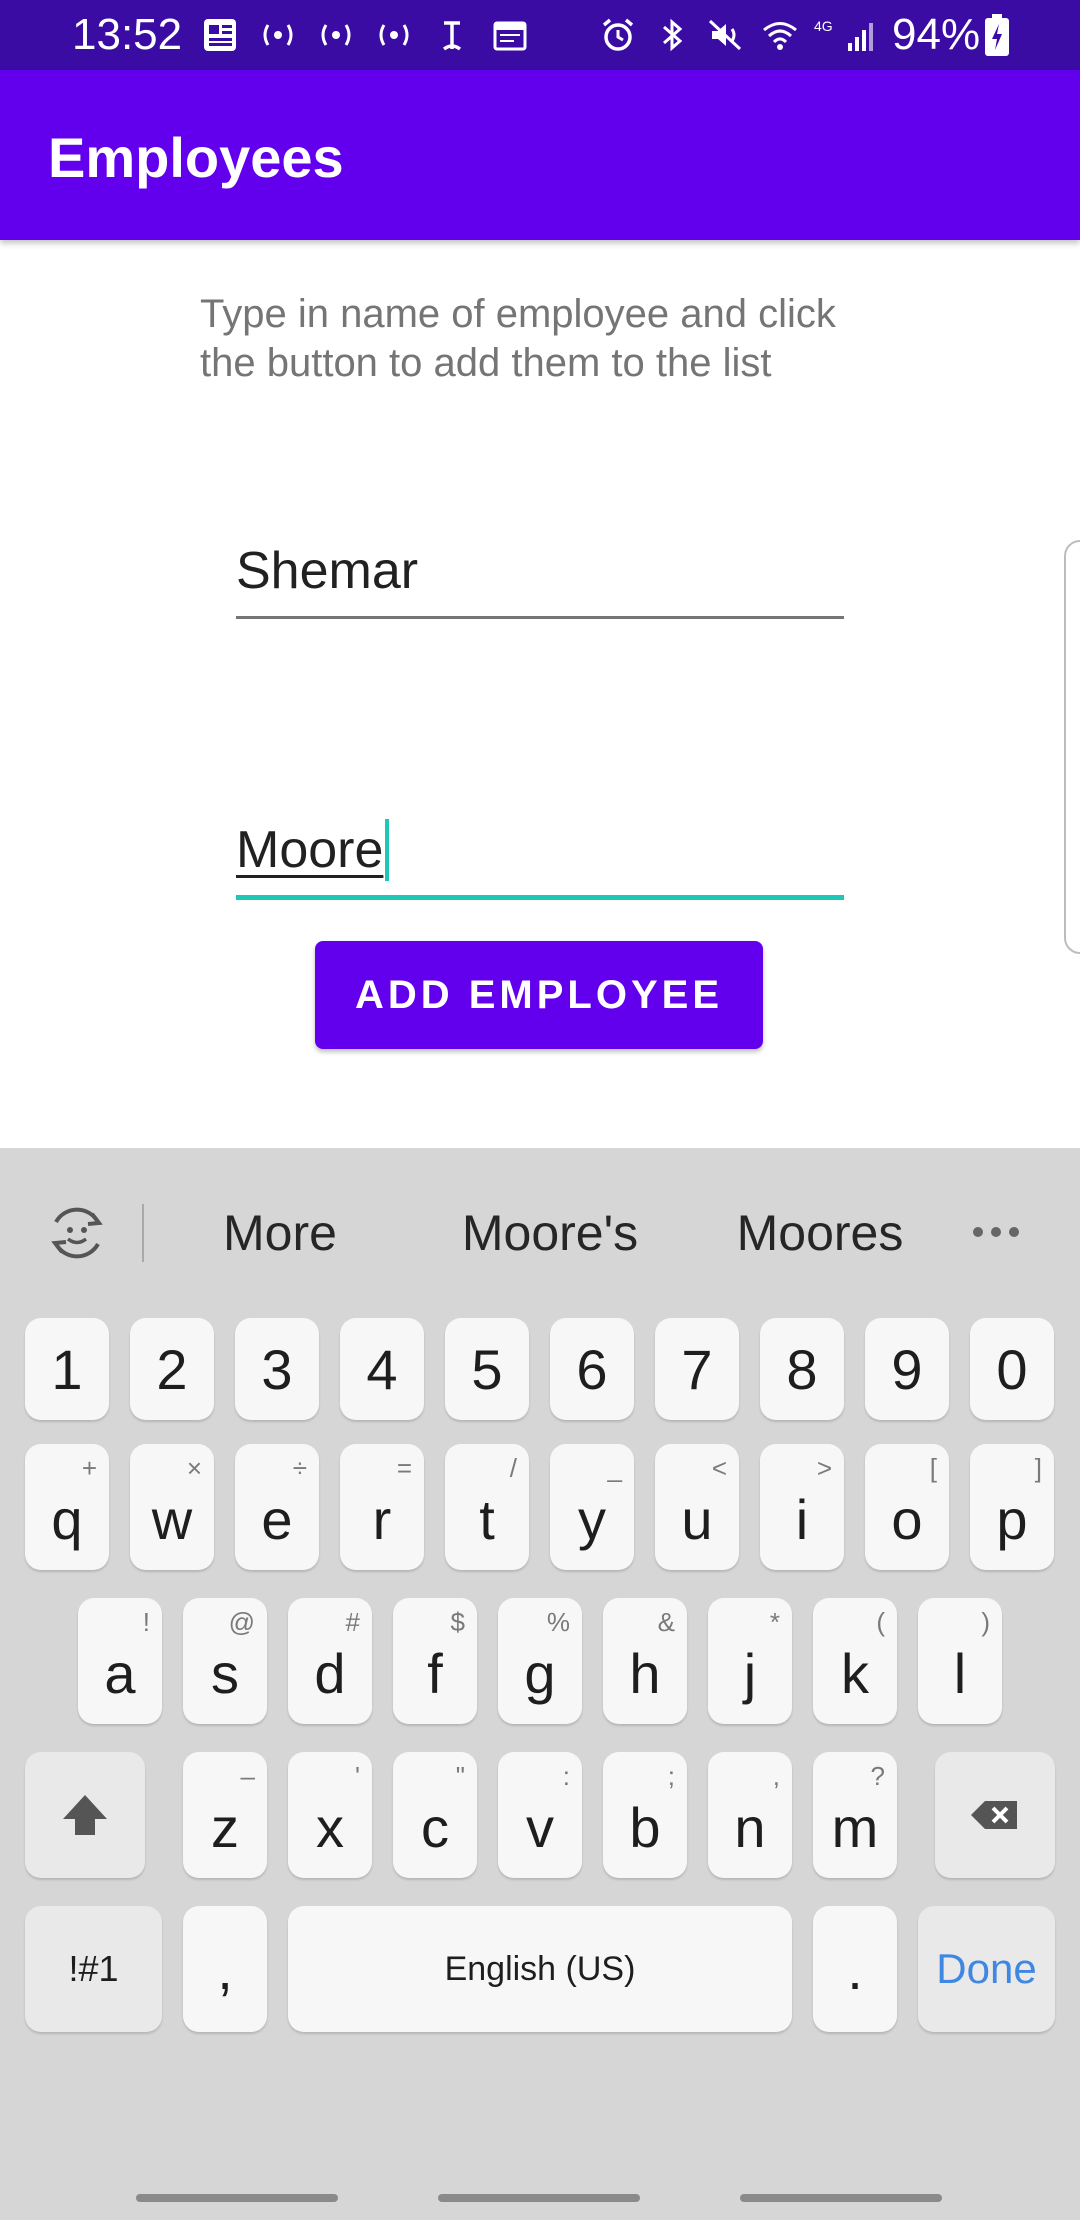  I want to click on shift-icon, so click(85, 1815).